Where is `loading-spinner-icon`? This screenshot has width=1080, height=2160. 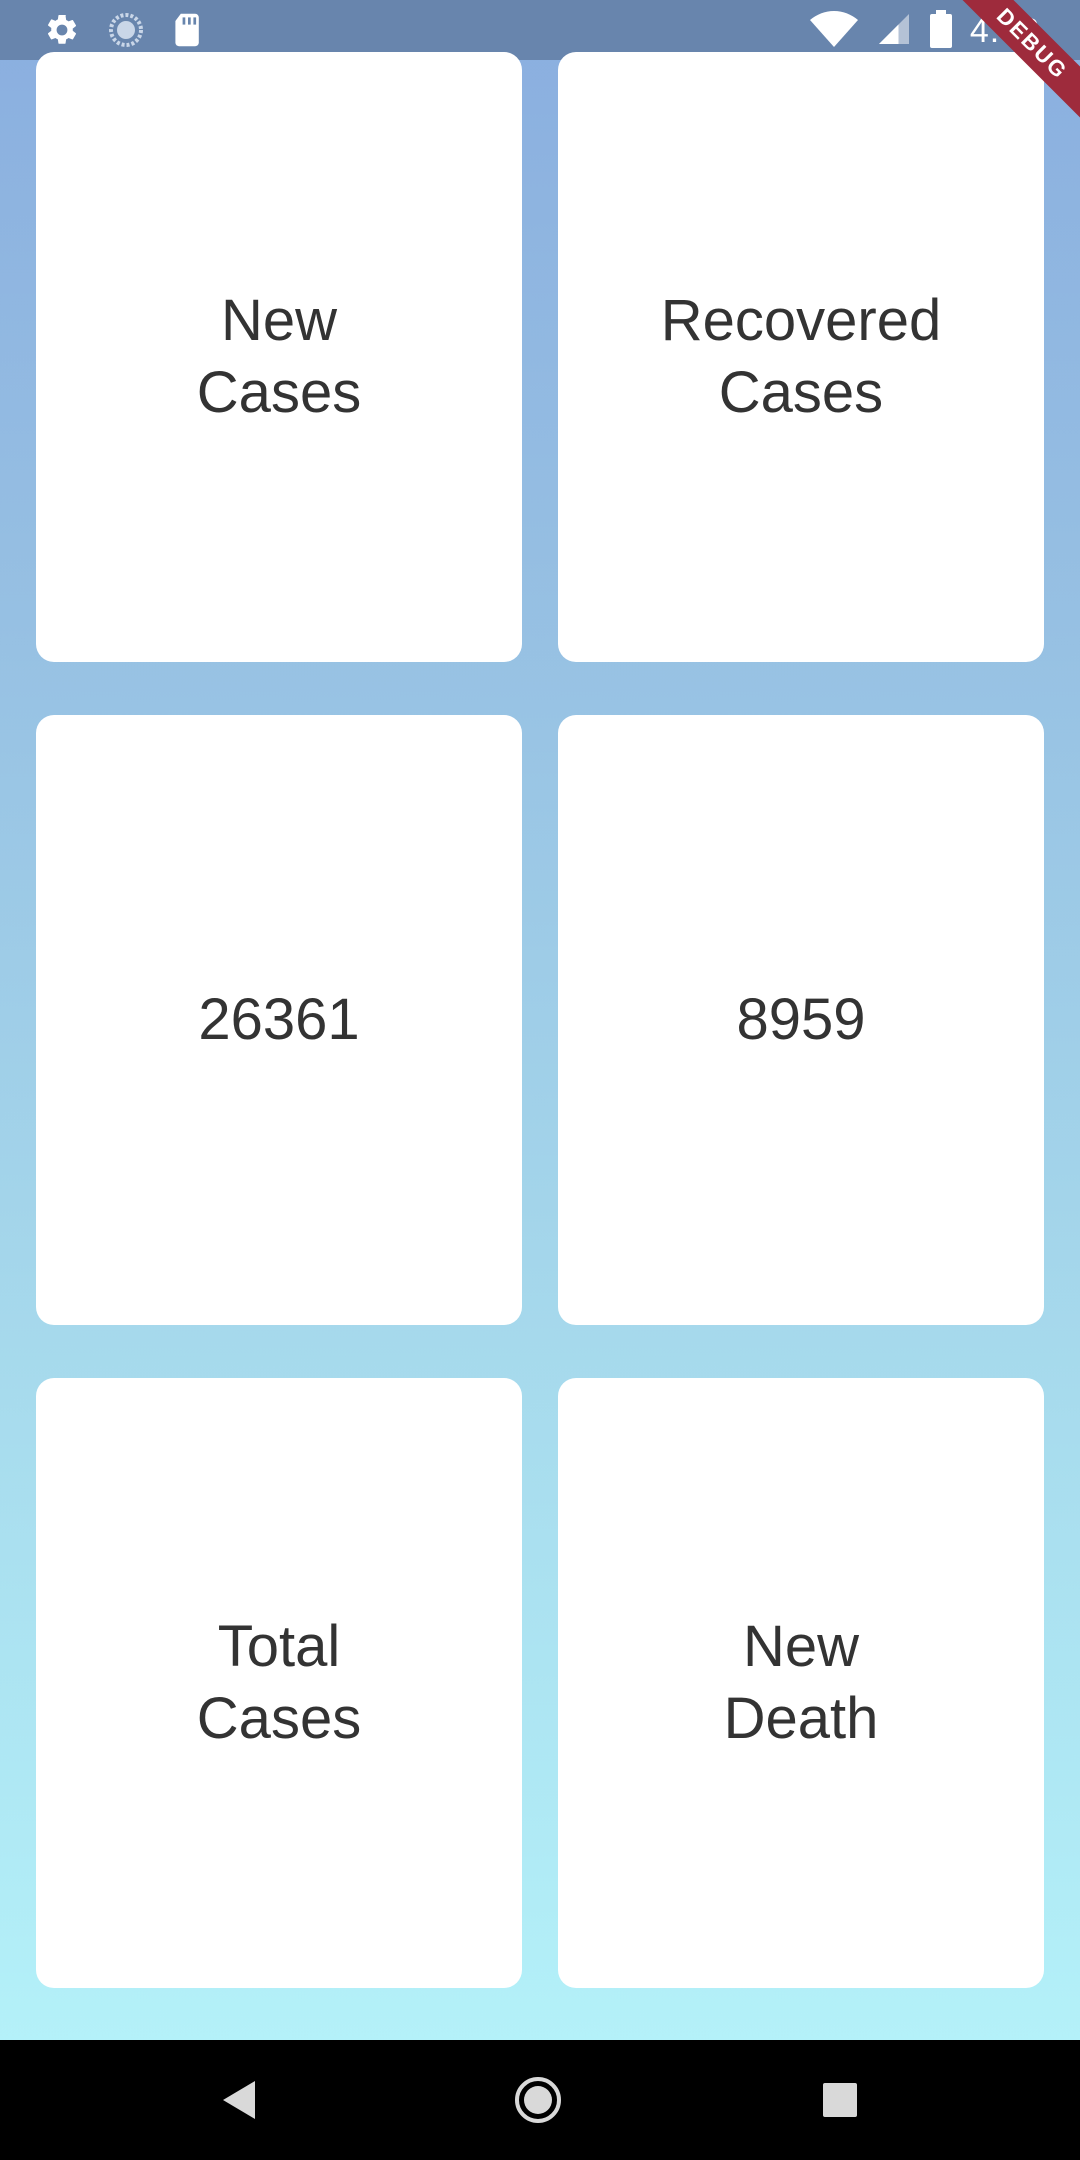 loading-spinner-icon is located at coordinates (126, 32).